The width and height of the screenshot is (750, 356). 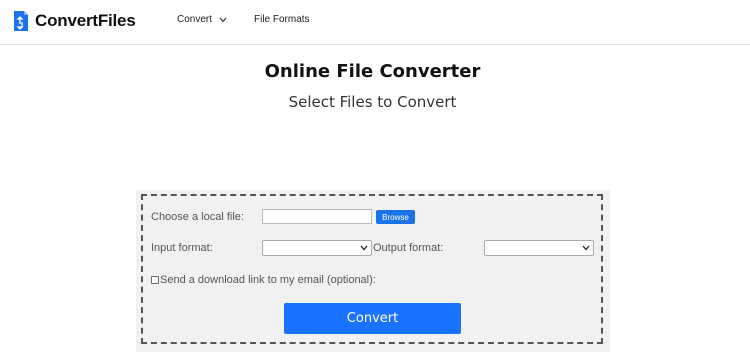 What do you see at coordinates (539, 248) in the screenshot?
I see `output-format-select` at bounding box center [539, 248].